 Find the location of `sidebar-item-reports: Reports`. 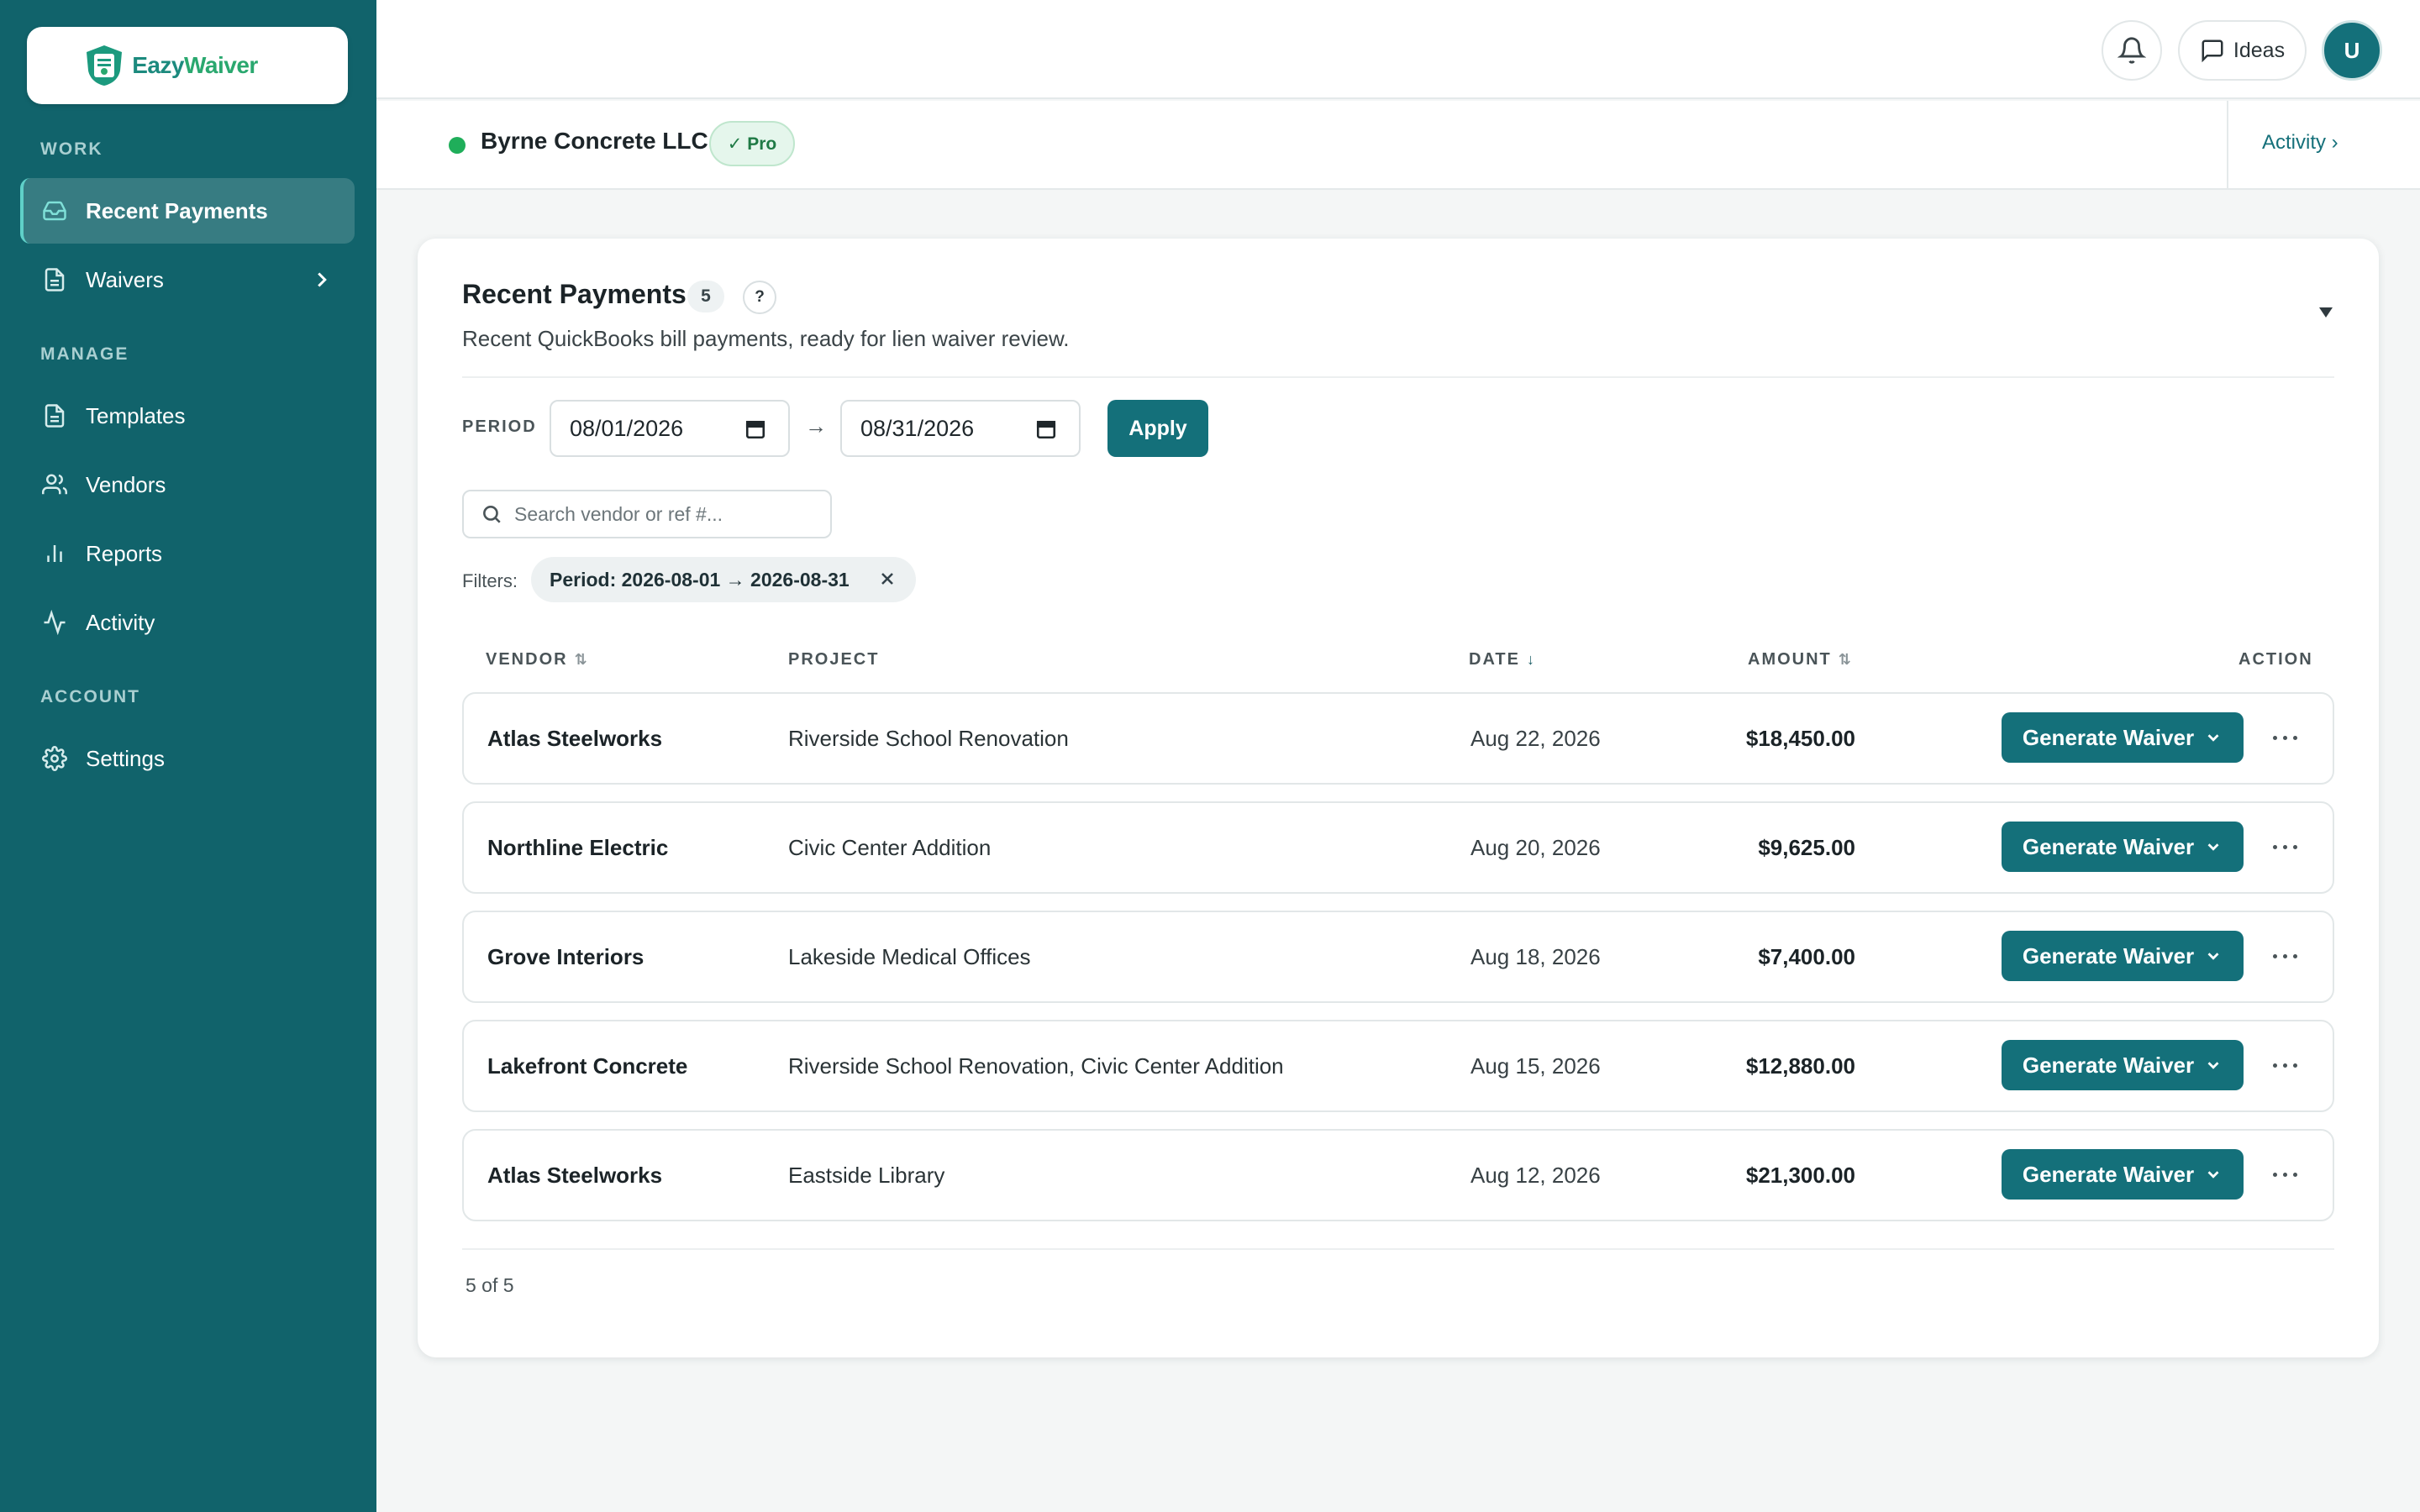

sidebar-item-reports: Reports is located at coordinates (187, 553).